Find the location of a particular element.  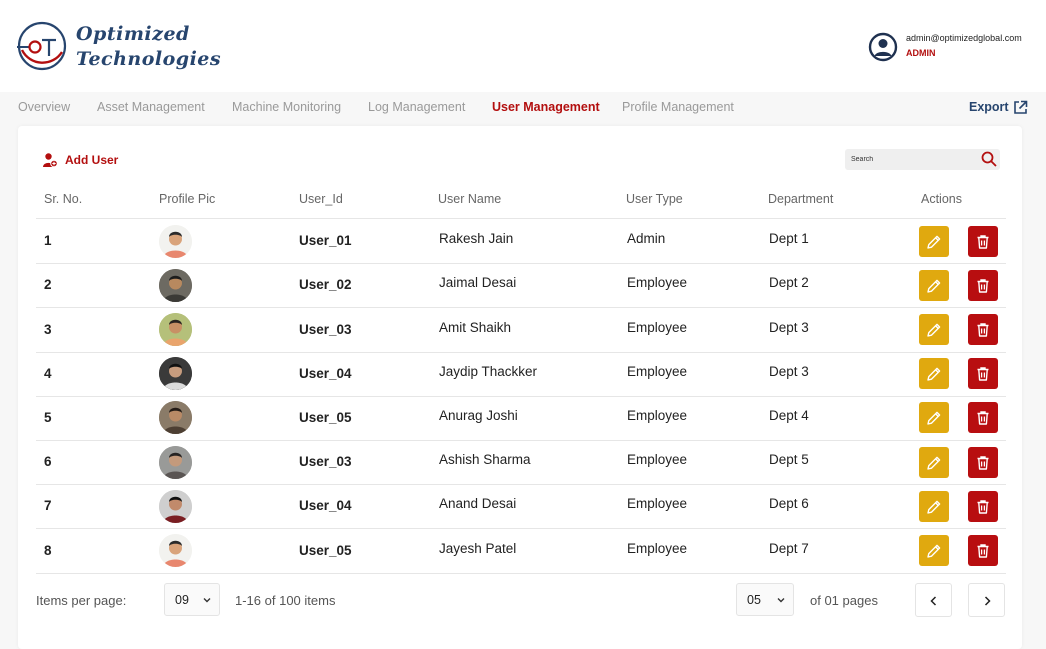

cell-department: Dept 3 is located at coordinates (789, 327).